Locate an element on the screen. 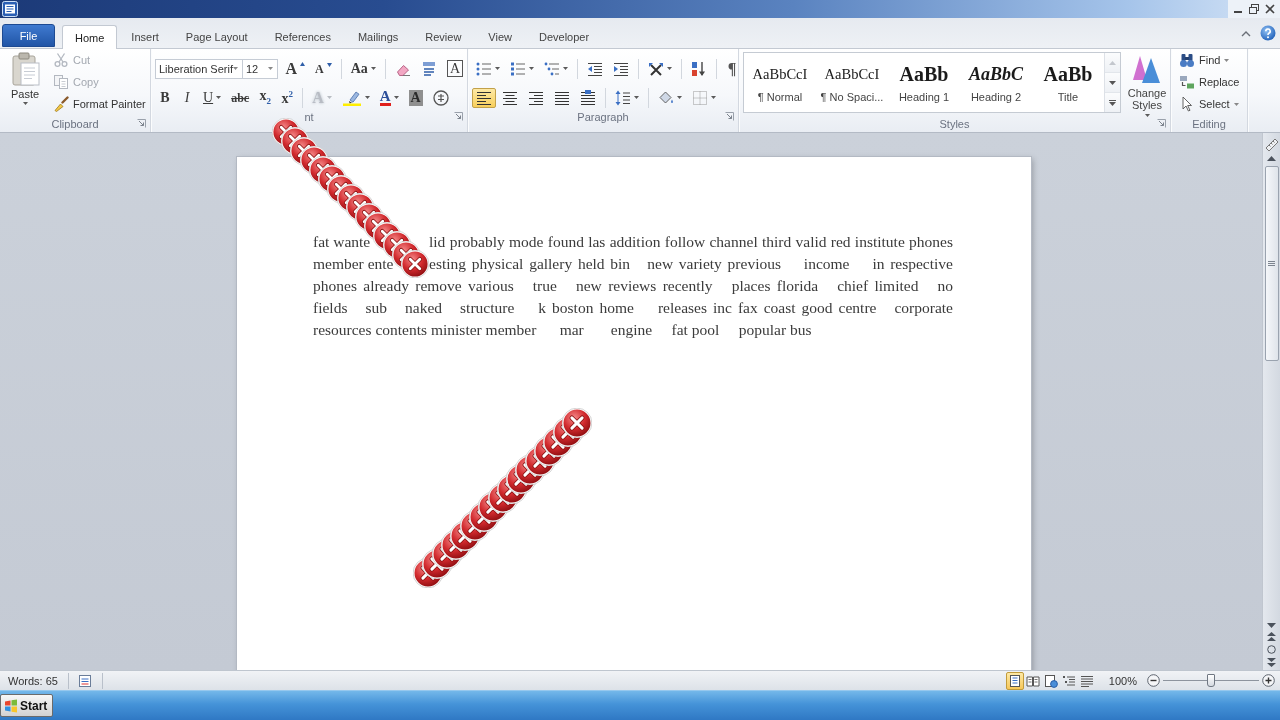 Image resolution: width=1280 pixels, height=720 pixels. print-layout-button is located at coordinates (1014, 680).